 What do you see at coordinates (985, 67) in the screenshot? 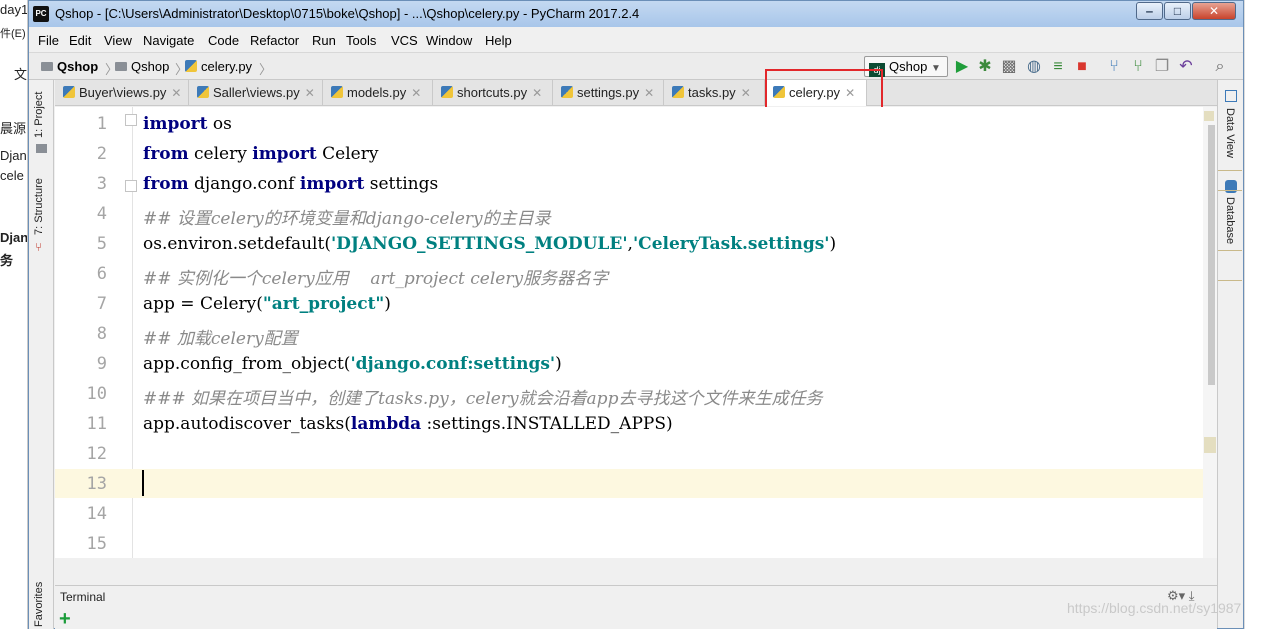
I see `debug-icon: ✱` at bounding box center [985, 67].